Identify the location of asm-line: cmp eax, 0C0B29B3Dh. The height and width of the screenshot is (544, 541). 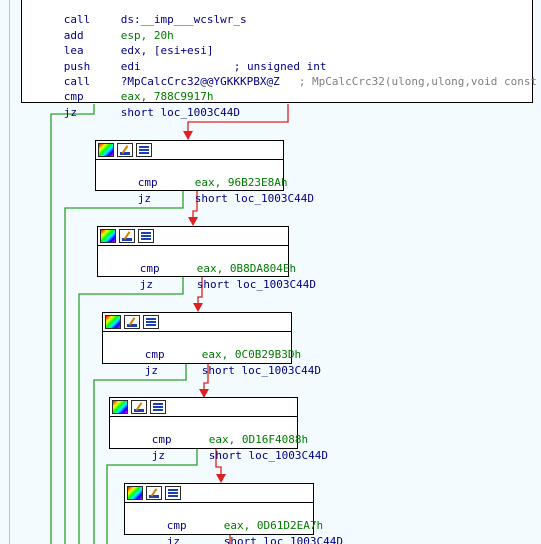
(202, 346).